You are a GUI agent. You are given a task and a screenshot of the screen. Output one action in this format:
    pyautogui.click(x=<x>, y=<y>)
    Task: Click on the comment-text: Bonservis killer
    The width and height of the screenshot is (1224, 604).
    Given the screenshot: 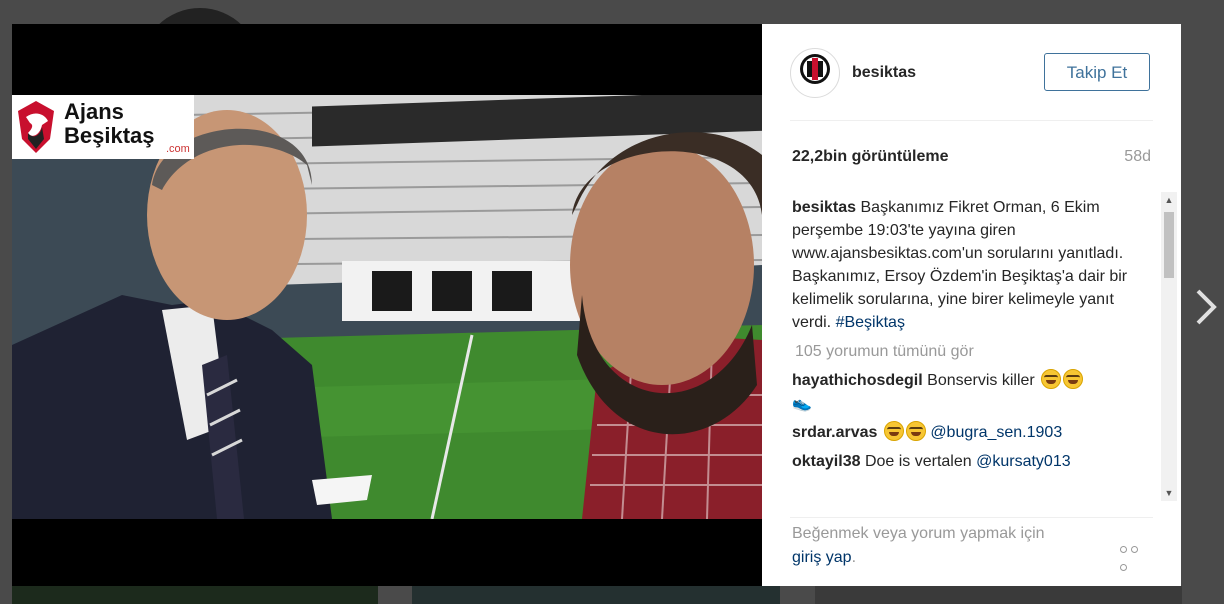 What is the action you would take?
    pyautogui.click(x=981, y=380)
    